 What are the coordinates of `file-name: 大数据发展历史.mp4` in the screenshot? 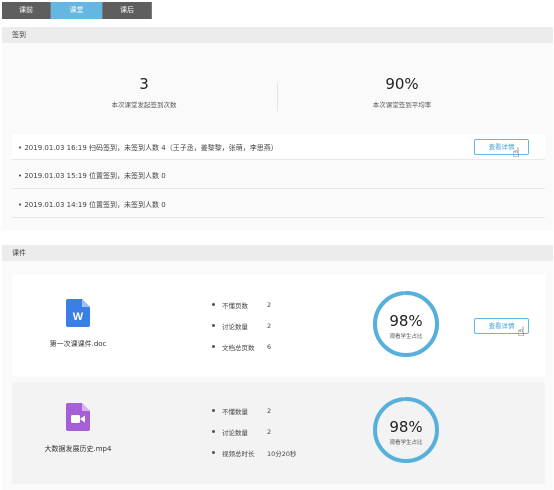 It's located at (78, 449).